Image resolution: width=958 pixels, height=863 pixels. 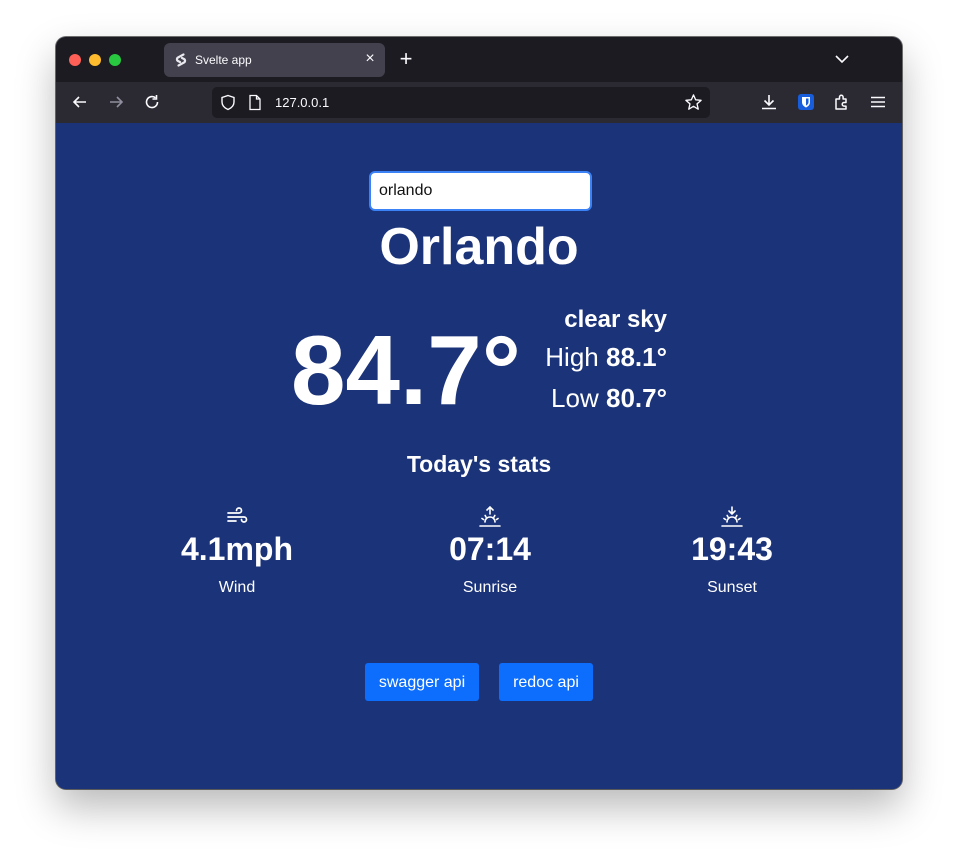 I want to click on wind-icon, so click(x=237, y=515).